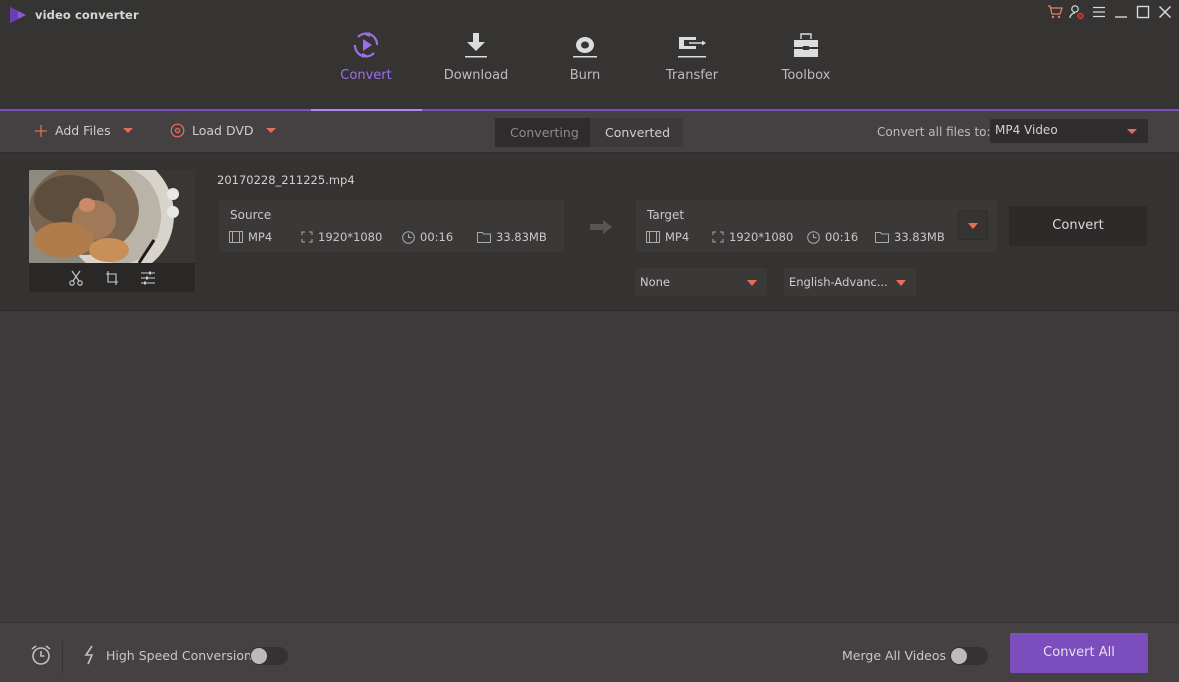 The width and height of the screenshot is (1179, 682). Describe the element at coordinates (806, 75) in the screenshot. I see `nav-label: Toolbox` at that location.